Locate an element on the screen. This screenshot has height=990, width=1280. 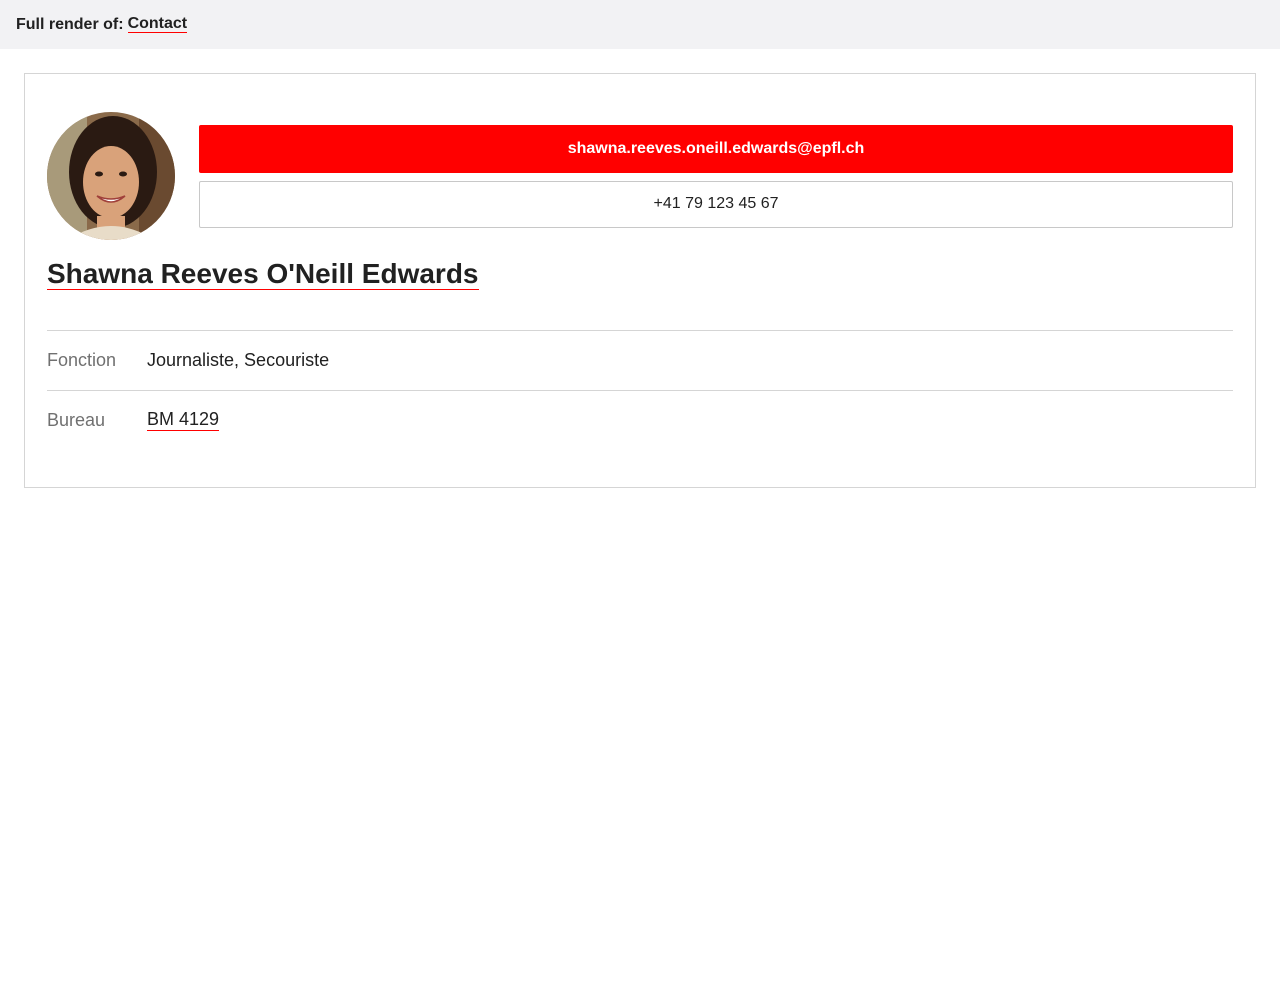
detail-row-bureau: Bureau BM 4129 is located at coordinates (640, 420).